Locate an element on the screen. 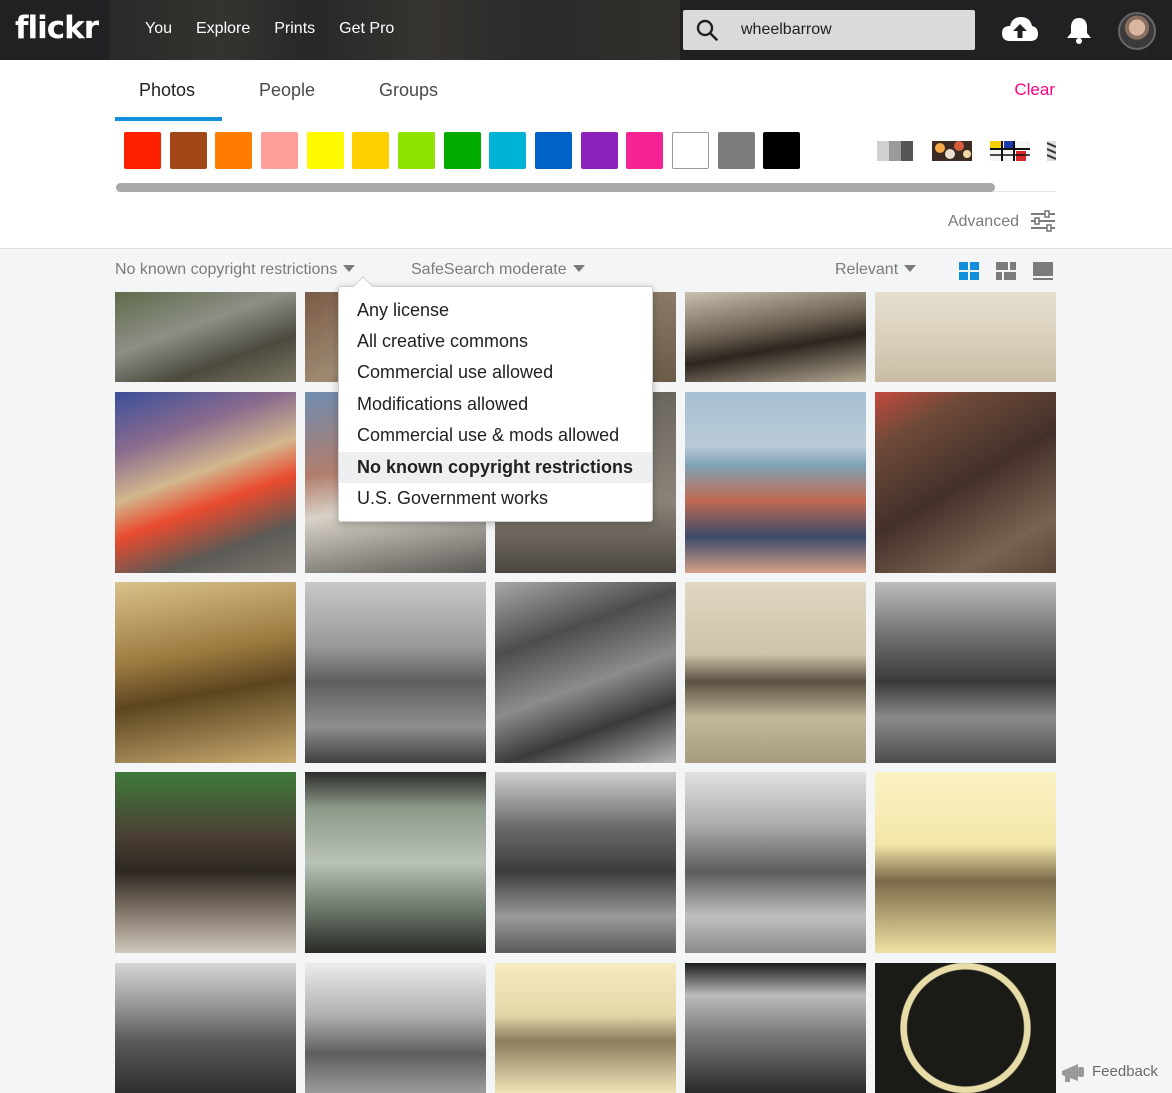 The image size is (1172, 1093). color-swatch-gray is located at coordinates (736, 150).